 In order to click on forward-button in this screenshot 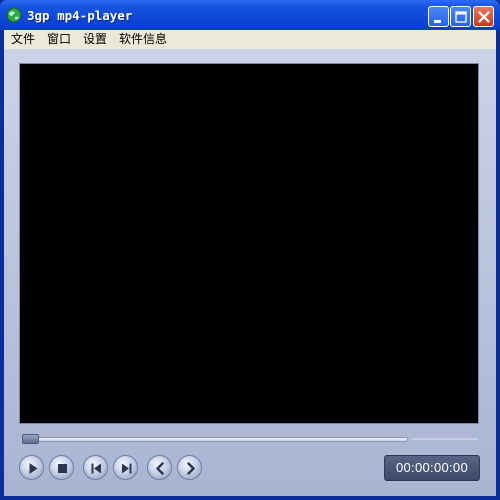, I will do `click(189, 467)`.